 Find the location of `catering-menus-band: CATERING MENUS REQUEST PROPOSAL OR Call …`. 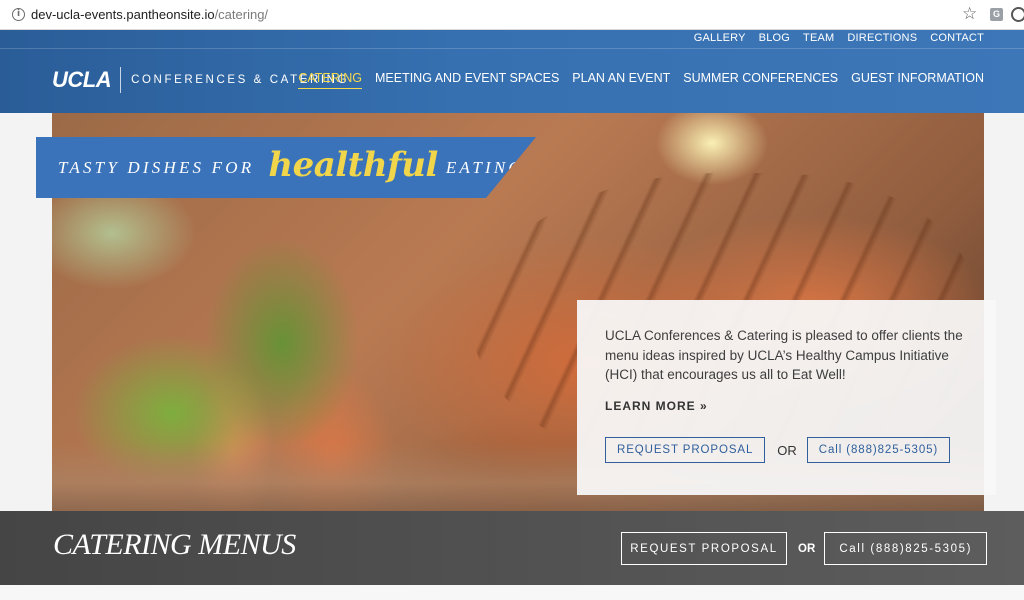

catering-menus-band: CATERING MENUS REQUEST PROPOSAL OR Call … is located at coordinates (512, 548).